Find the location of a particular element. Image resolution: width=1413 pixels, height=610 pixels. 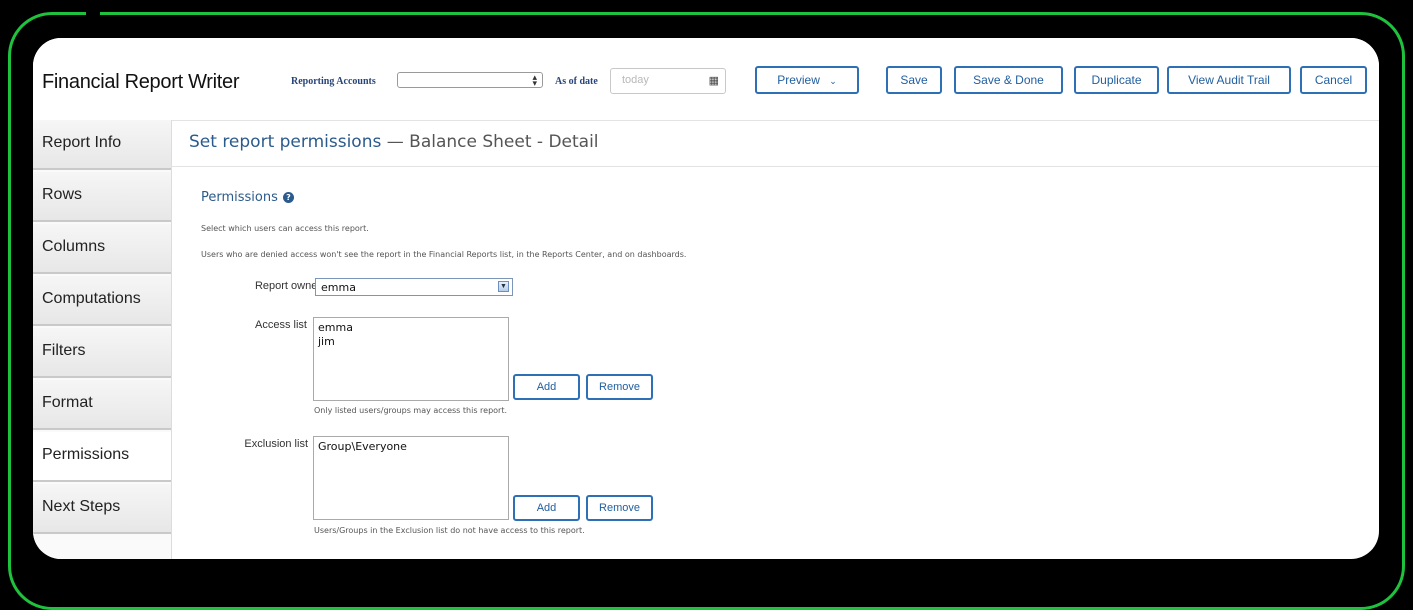

page-title-main: Set report permissions is located at coordinates (285, 142).